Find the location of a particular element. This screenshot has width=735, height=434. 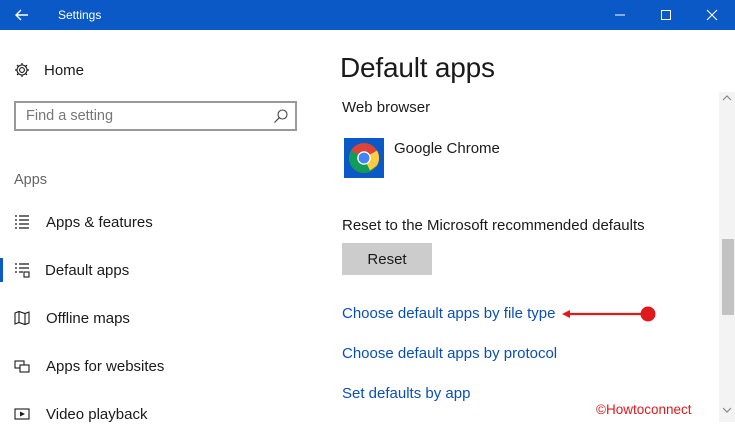

sidebar-item-apps-for-websites: Apps for websites is located at coordinates (150, 366).